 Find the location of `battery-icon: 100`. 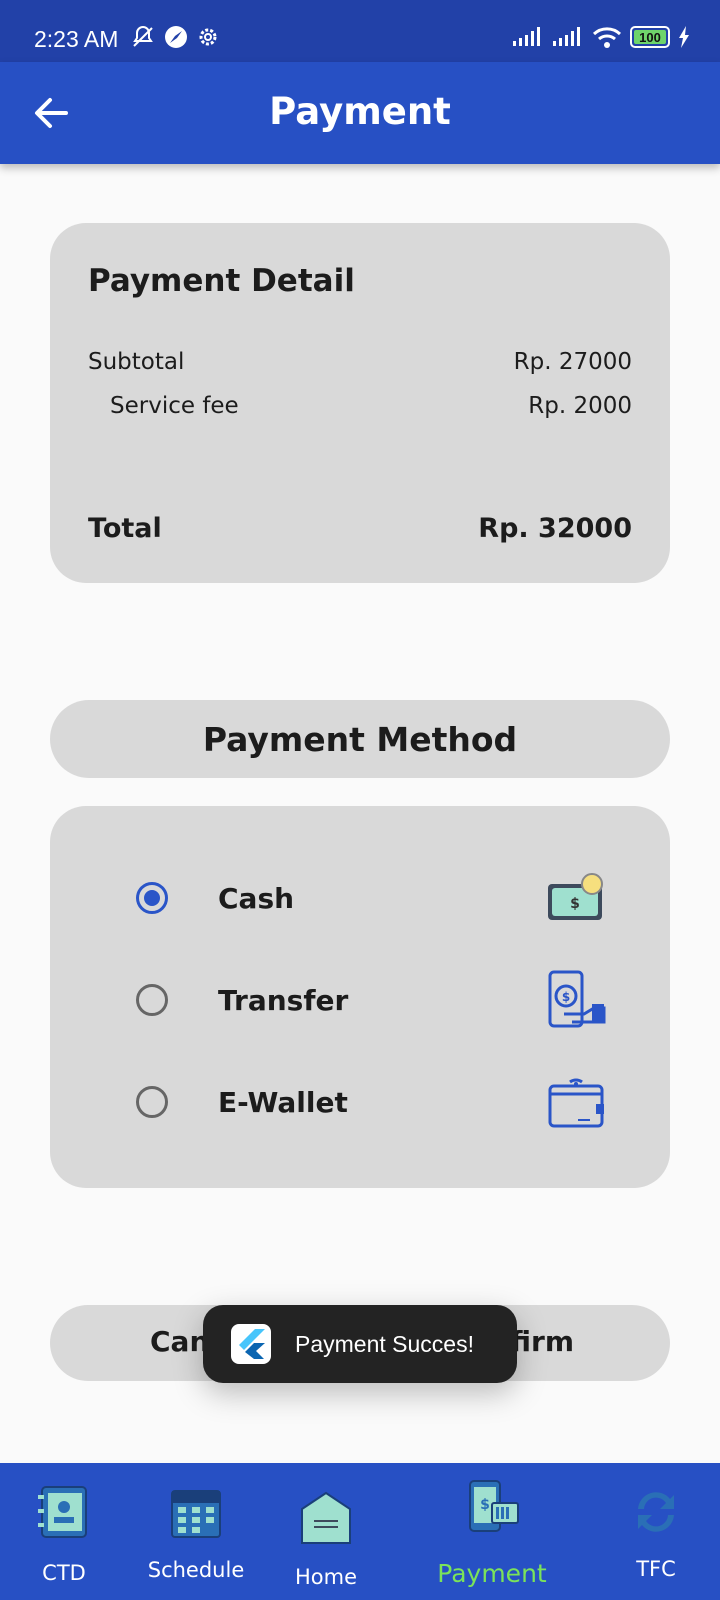

battery-icon: 100 is located at coordinates (650, 37).